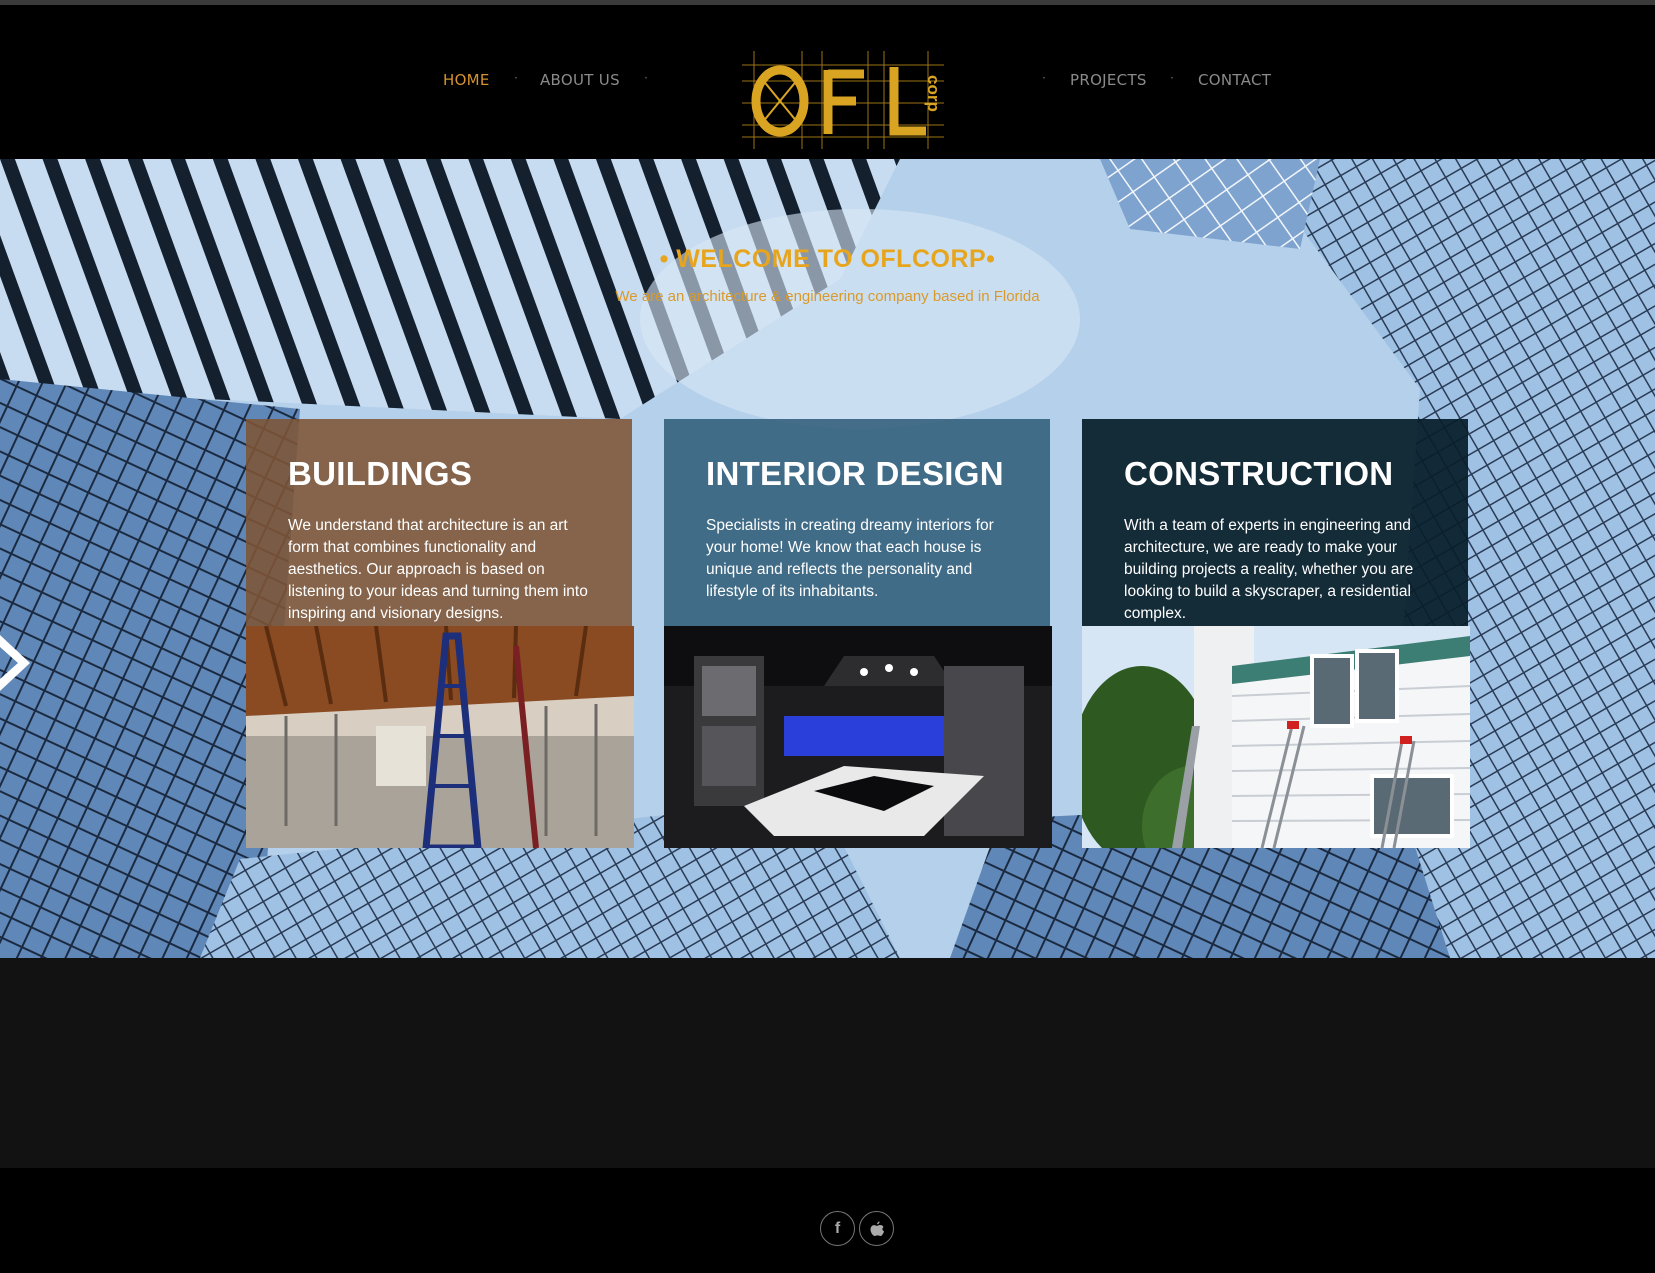 The image size is (1655, 1273). What do you see at coordinates (580, 80) in the screenshot?
I see `nav-about-us: ABOUT US` at bounding box center [580, 80].